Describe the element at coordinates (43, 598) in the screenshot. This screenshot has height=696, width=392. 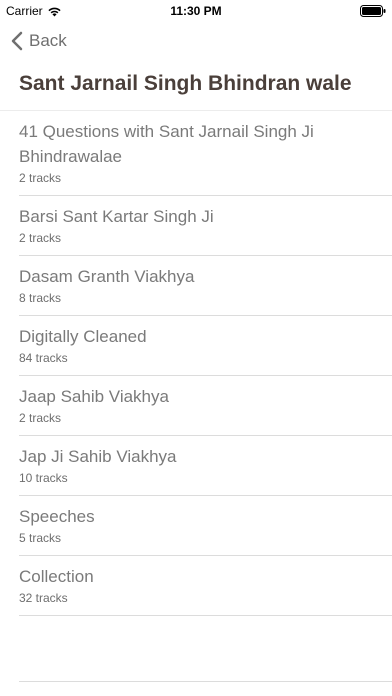
I see `list-item-track-count: 32 tracks` at that location.